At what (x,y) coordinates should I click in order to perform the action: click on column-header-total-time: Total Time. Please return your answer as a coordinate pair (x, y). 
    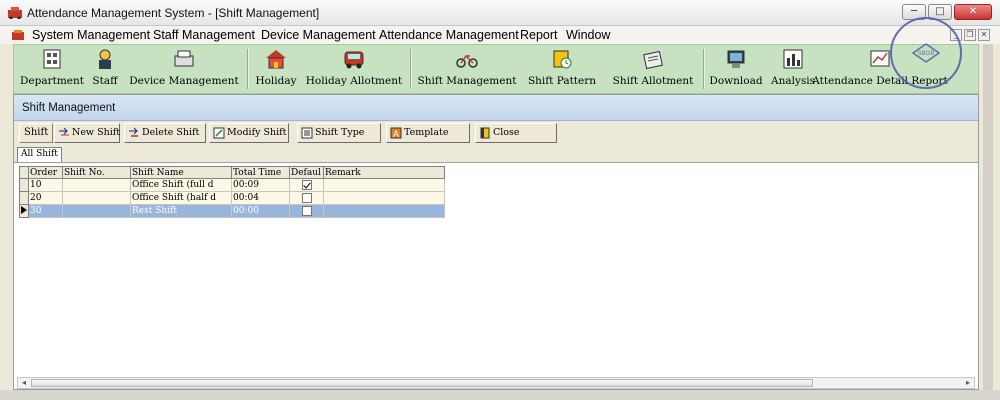
    Looking at the image, I should click on (260, 172).